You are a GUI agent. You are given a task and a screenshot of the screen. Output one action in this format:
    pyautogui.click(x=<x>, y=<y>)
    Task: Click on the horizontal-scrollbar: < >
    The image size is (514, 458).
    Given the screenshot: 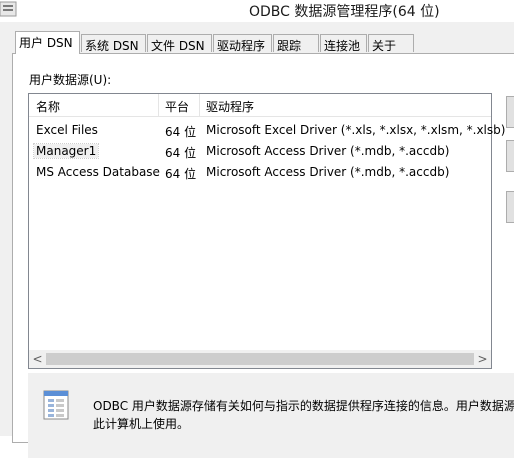 What is the action you would take?
    pyautogui.click(x=260, y=359)
    